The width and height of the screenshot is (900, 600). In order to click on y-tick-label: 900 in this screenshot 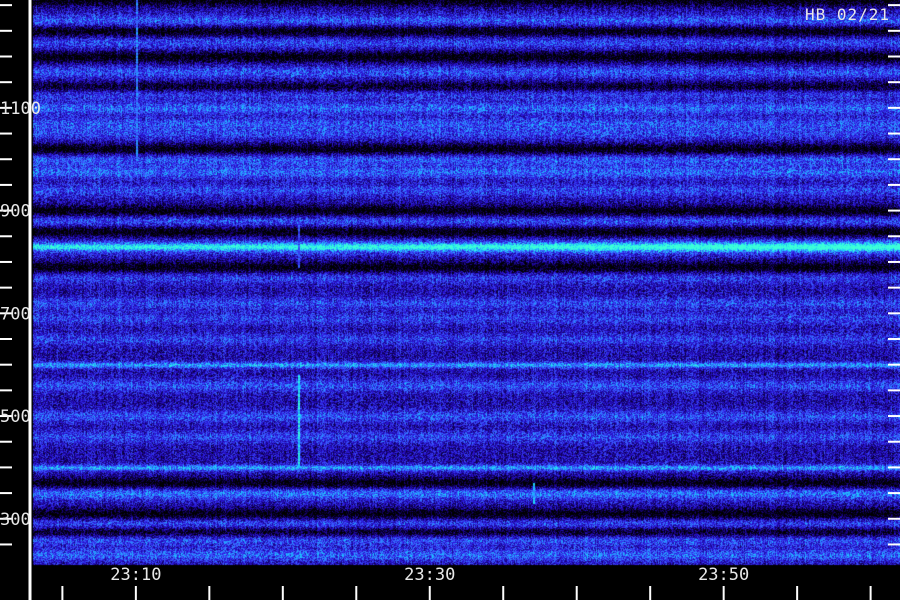, I will do `click(15, 212)`.